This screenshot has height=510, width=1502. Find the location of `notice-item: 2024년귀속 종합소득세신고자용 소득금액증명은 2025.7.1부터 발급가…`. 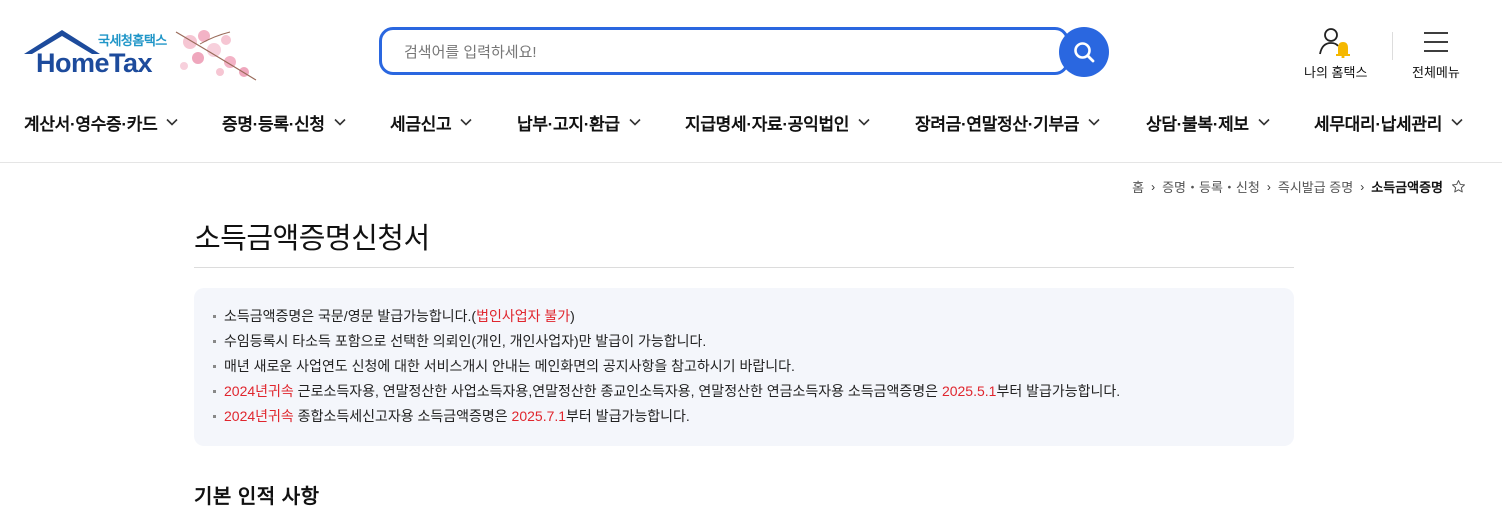

notice-item: 2024년귀속 종합소득세신고자용 소득금액증명은 2025.7.1부터 발급가… is located at coordinates (752, 416).